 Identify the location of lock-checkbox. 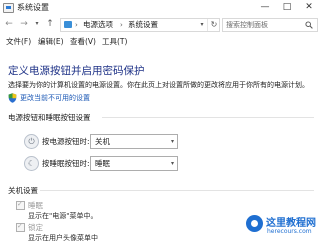
(20, 227).